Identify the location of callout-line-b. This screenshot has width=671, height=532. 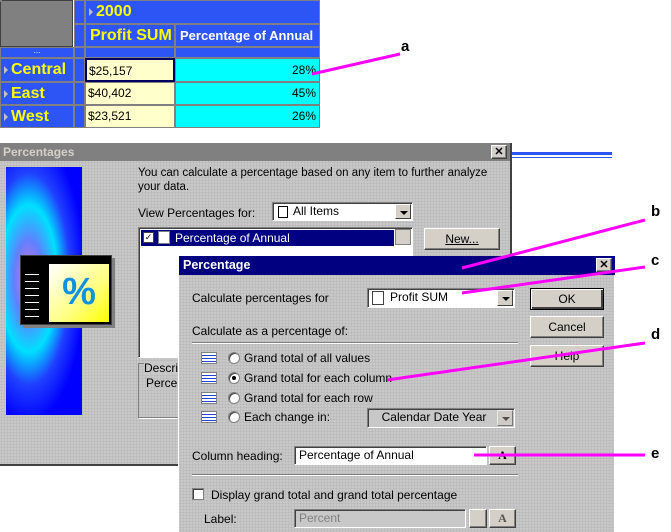
(553, 244).